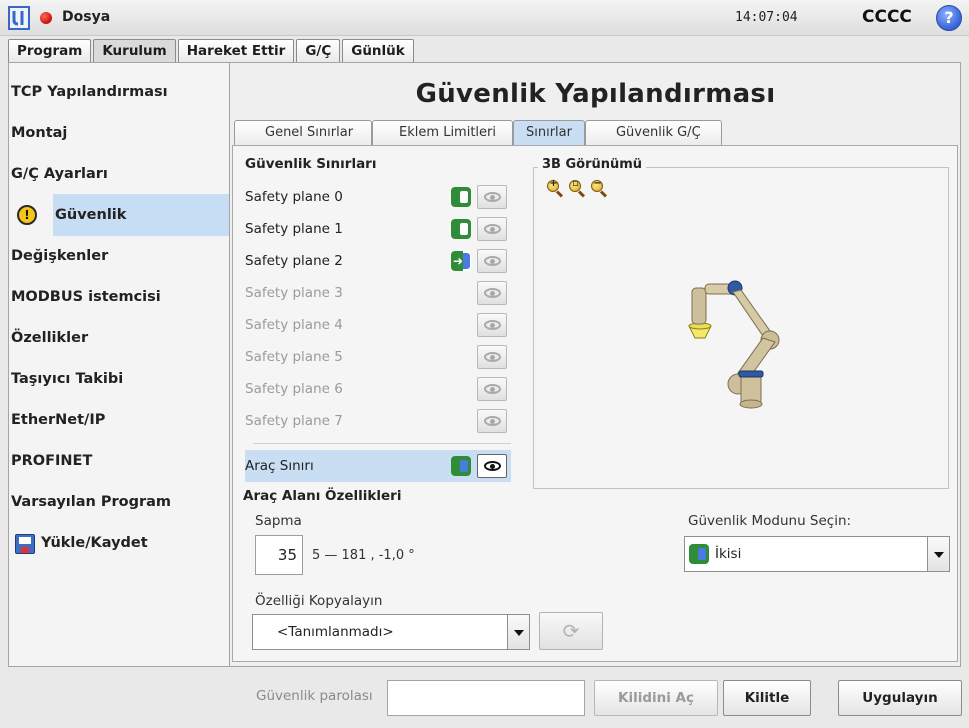  I want to click on sidebar-item-label: MODBUS istemcisi, so click(86, 297).